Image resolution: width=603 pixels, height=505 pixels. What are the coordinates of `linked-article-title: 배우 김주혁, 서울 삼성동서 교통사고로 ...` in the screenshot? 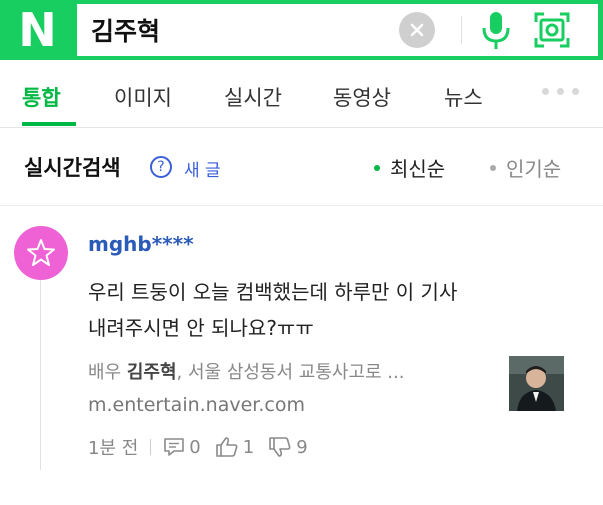 It's located at (246, 371).